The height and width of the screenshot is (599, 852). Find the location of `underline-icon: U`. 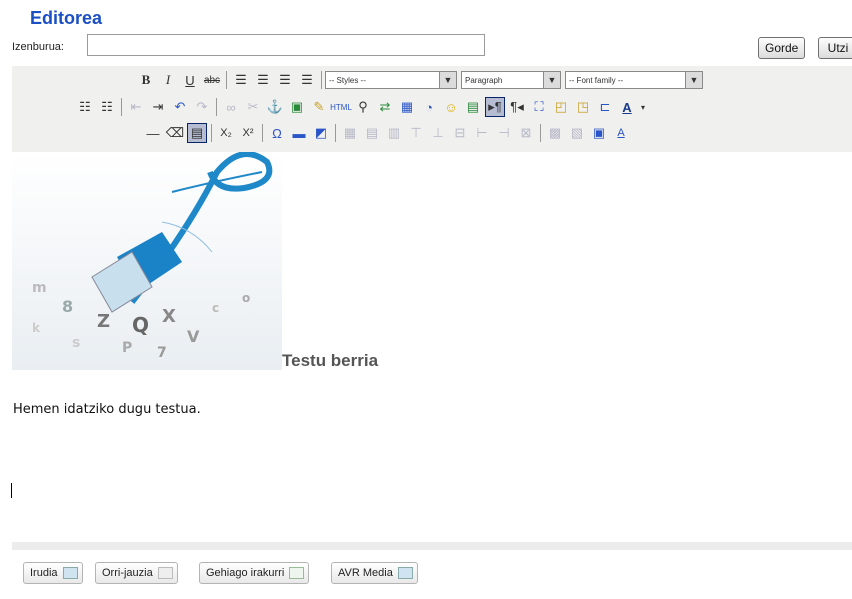

underline-icon: U is located at coordinates (190, 80).